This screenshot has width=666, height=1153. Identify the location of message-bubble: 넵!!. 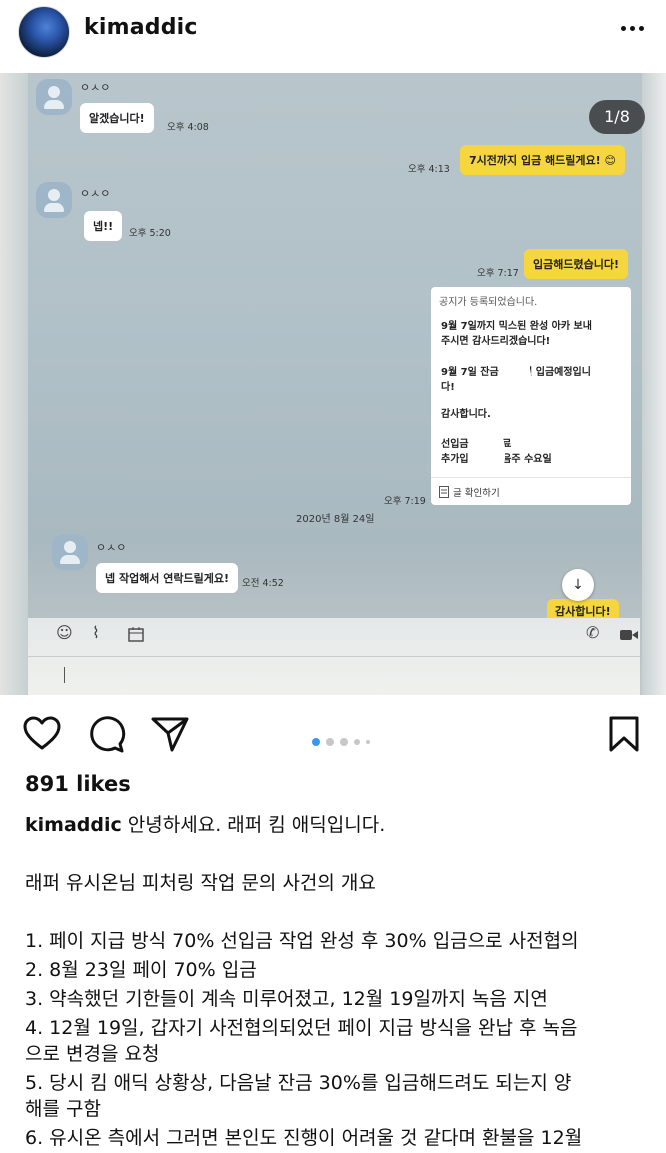
(103, 226).